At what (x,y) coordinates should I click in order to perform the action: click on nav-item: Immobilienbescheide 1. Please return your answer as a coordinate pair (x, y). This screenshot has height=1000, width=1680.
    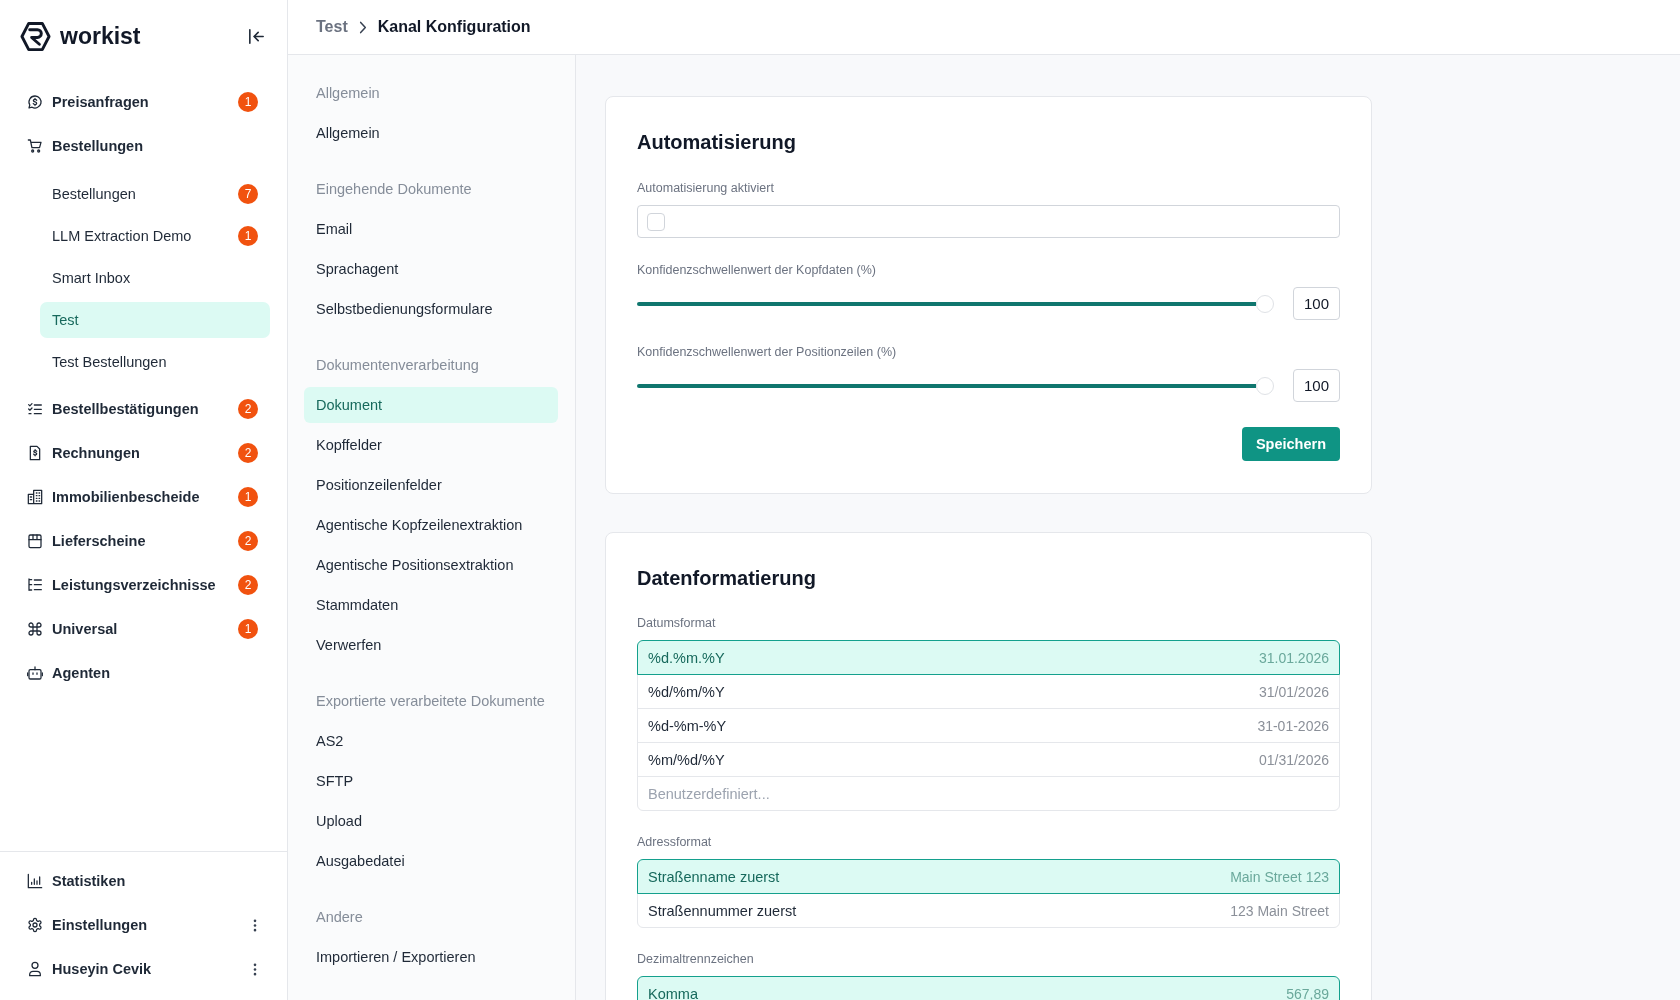
    Looking at the image, I should click on (144, 497).